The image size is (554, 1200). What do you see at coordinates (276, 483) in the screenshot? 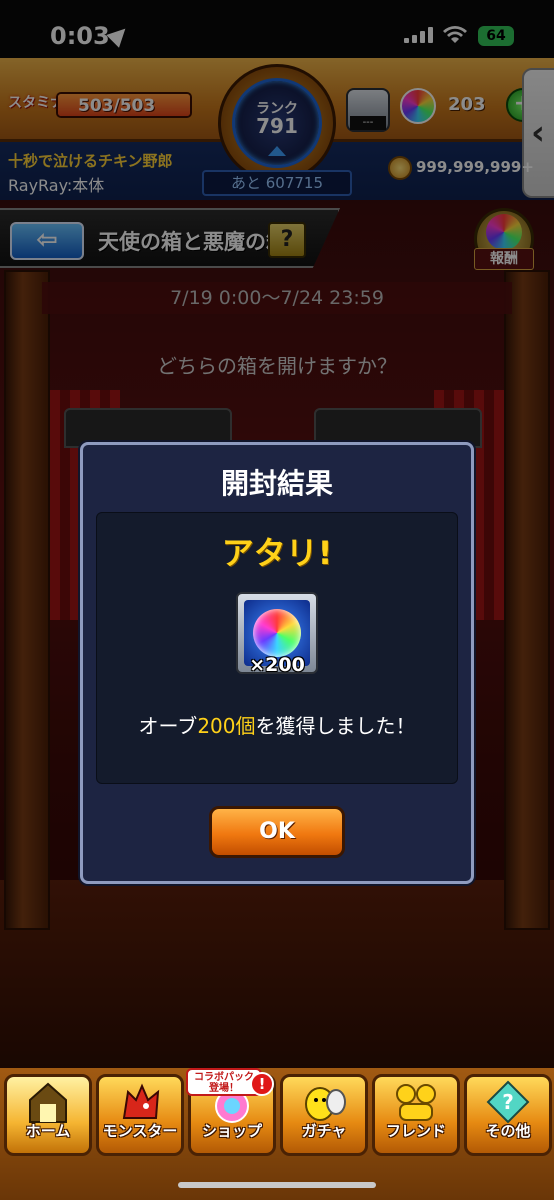
I see `dialog-title: 開封結果` at bounding box center [276, 483].